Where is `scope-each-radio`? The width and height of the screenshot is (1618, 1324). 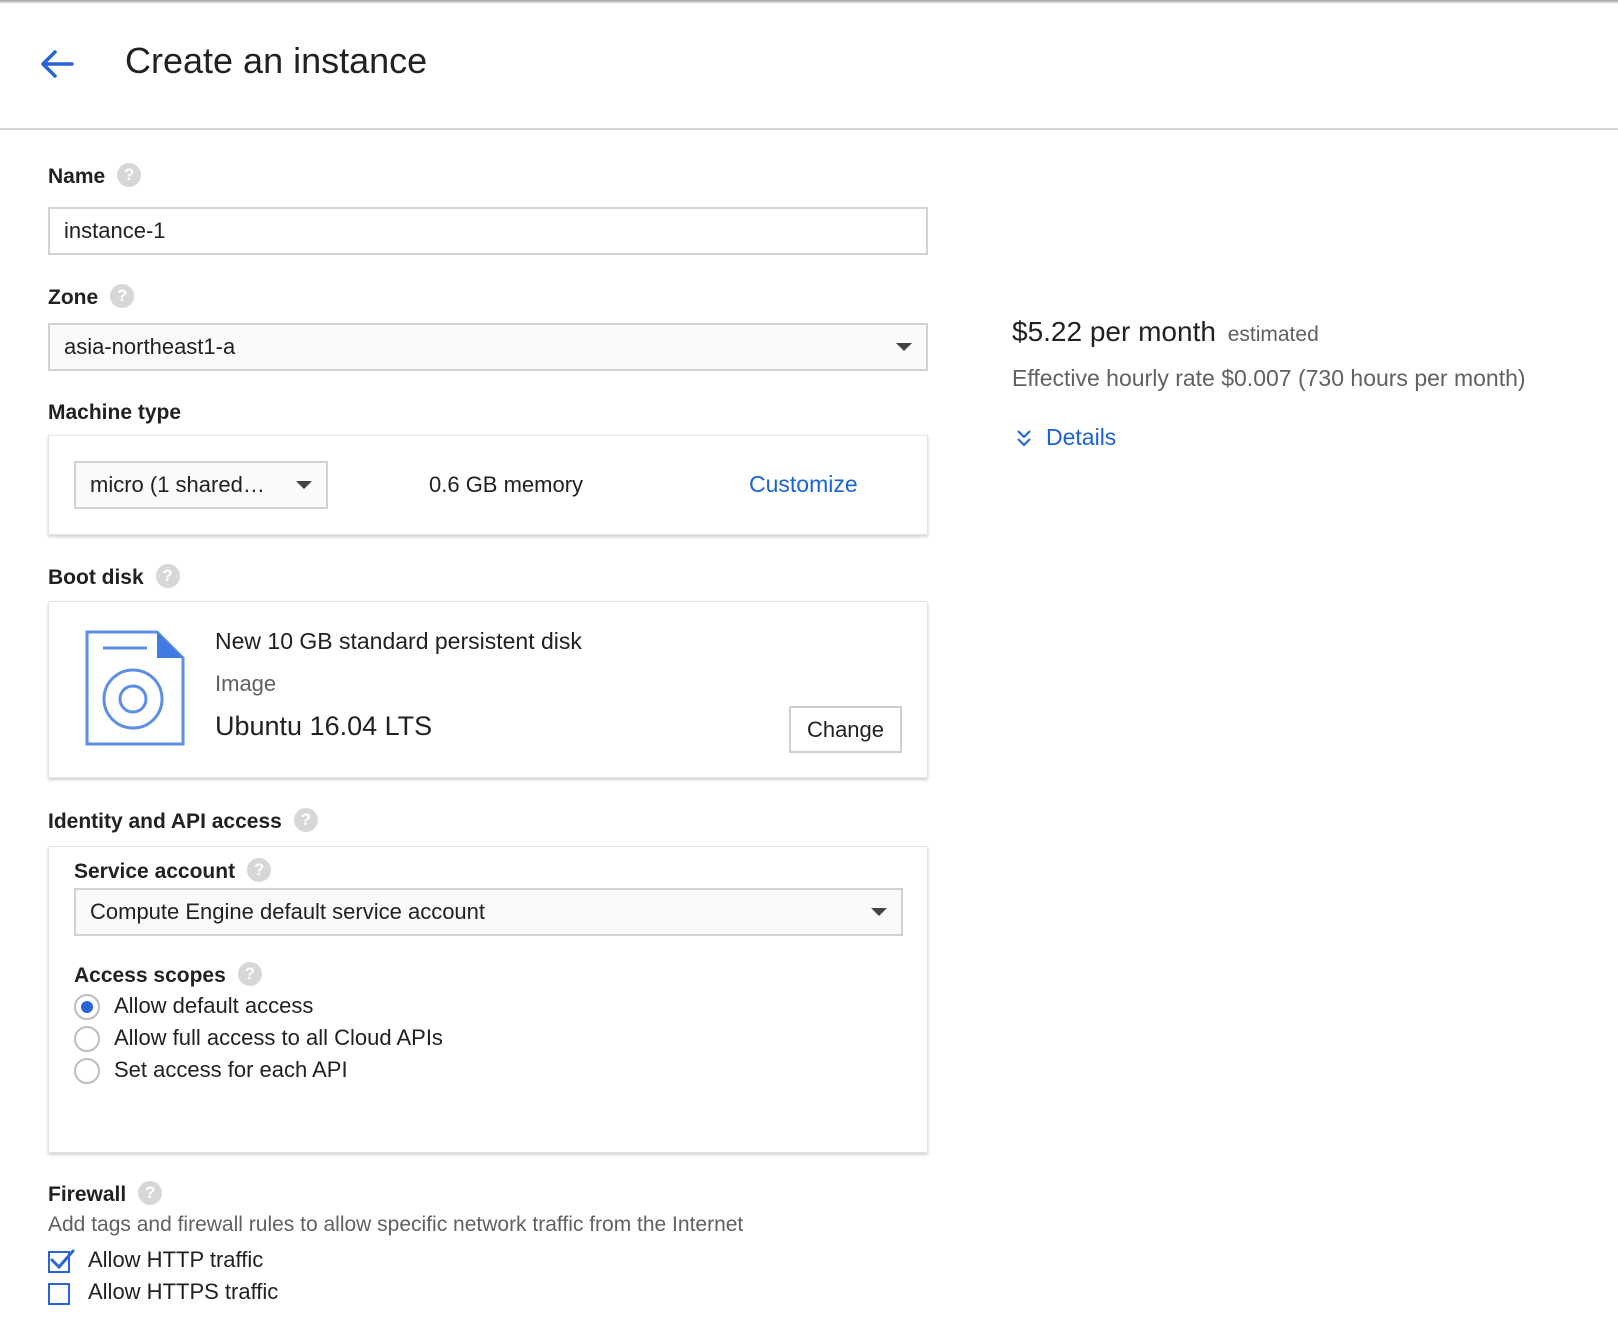
scope-each-radio is located at coordinates (87, 1071).